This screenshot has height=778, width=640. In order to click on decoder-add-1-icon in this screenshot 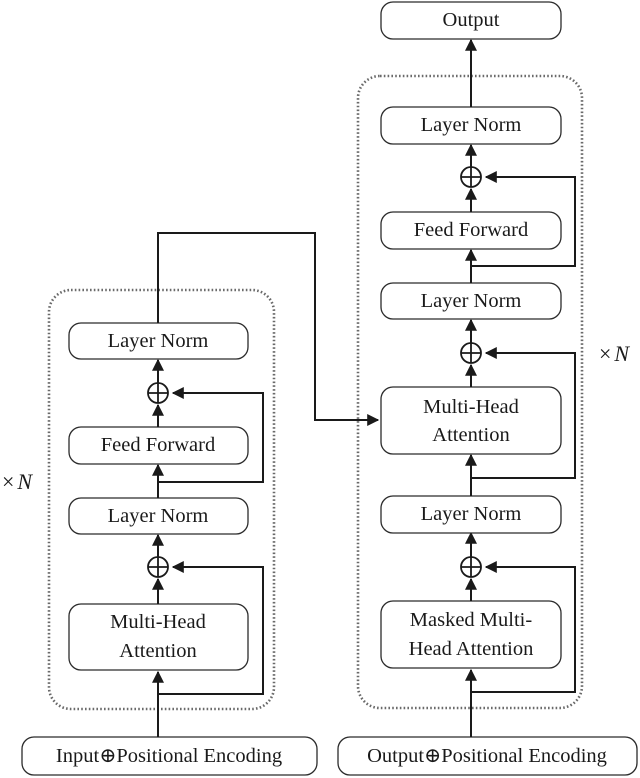, I will do `click(471, 567)`.